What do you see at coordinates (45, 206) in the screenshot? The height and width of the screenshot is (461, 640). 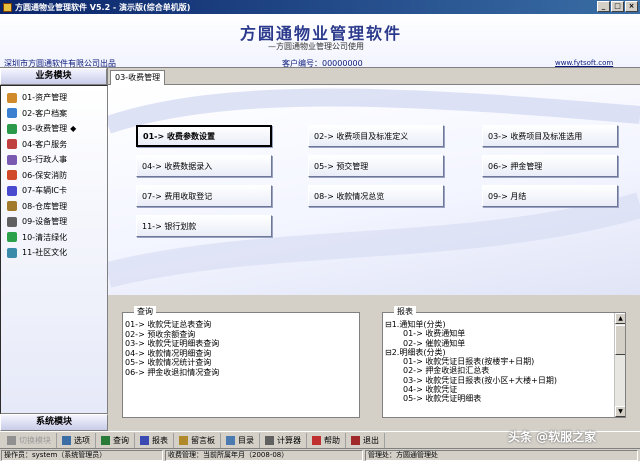 I see `sidebar-item-label: 08-仓库管理` at bounding box center [45, 206].